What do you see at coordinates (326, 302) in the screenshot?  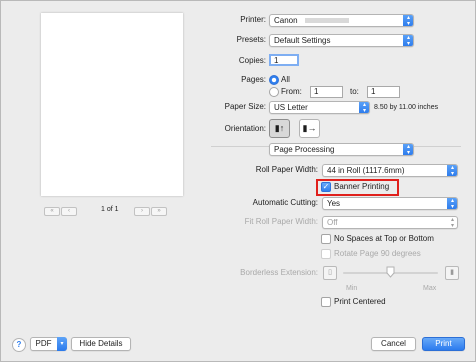 I see `print-centered-checkbox` at bounding box center [326, 302].